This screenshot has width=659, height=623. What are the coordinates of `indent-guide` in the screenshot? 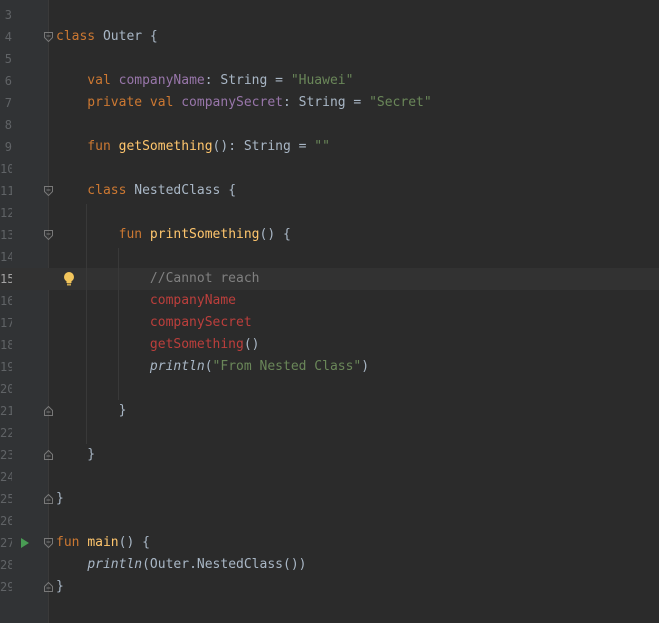 It's located at (118, 324).